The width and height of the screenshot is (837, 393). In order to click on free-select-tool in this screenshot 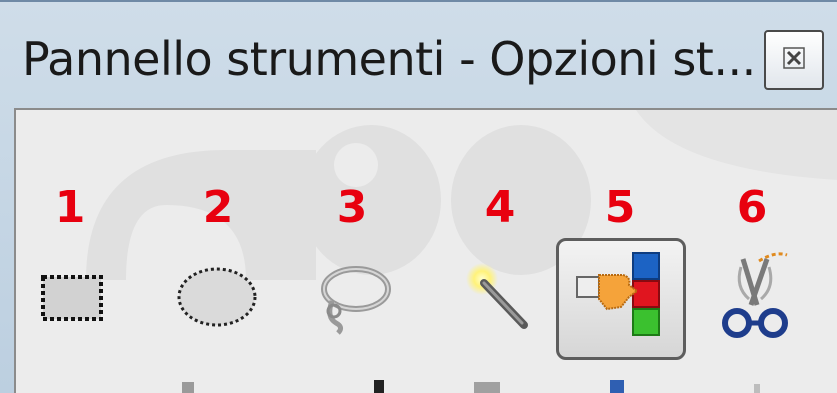, I will do `click(353, 299)`.